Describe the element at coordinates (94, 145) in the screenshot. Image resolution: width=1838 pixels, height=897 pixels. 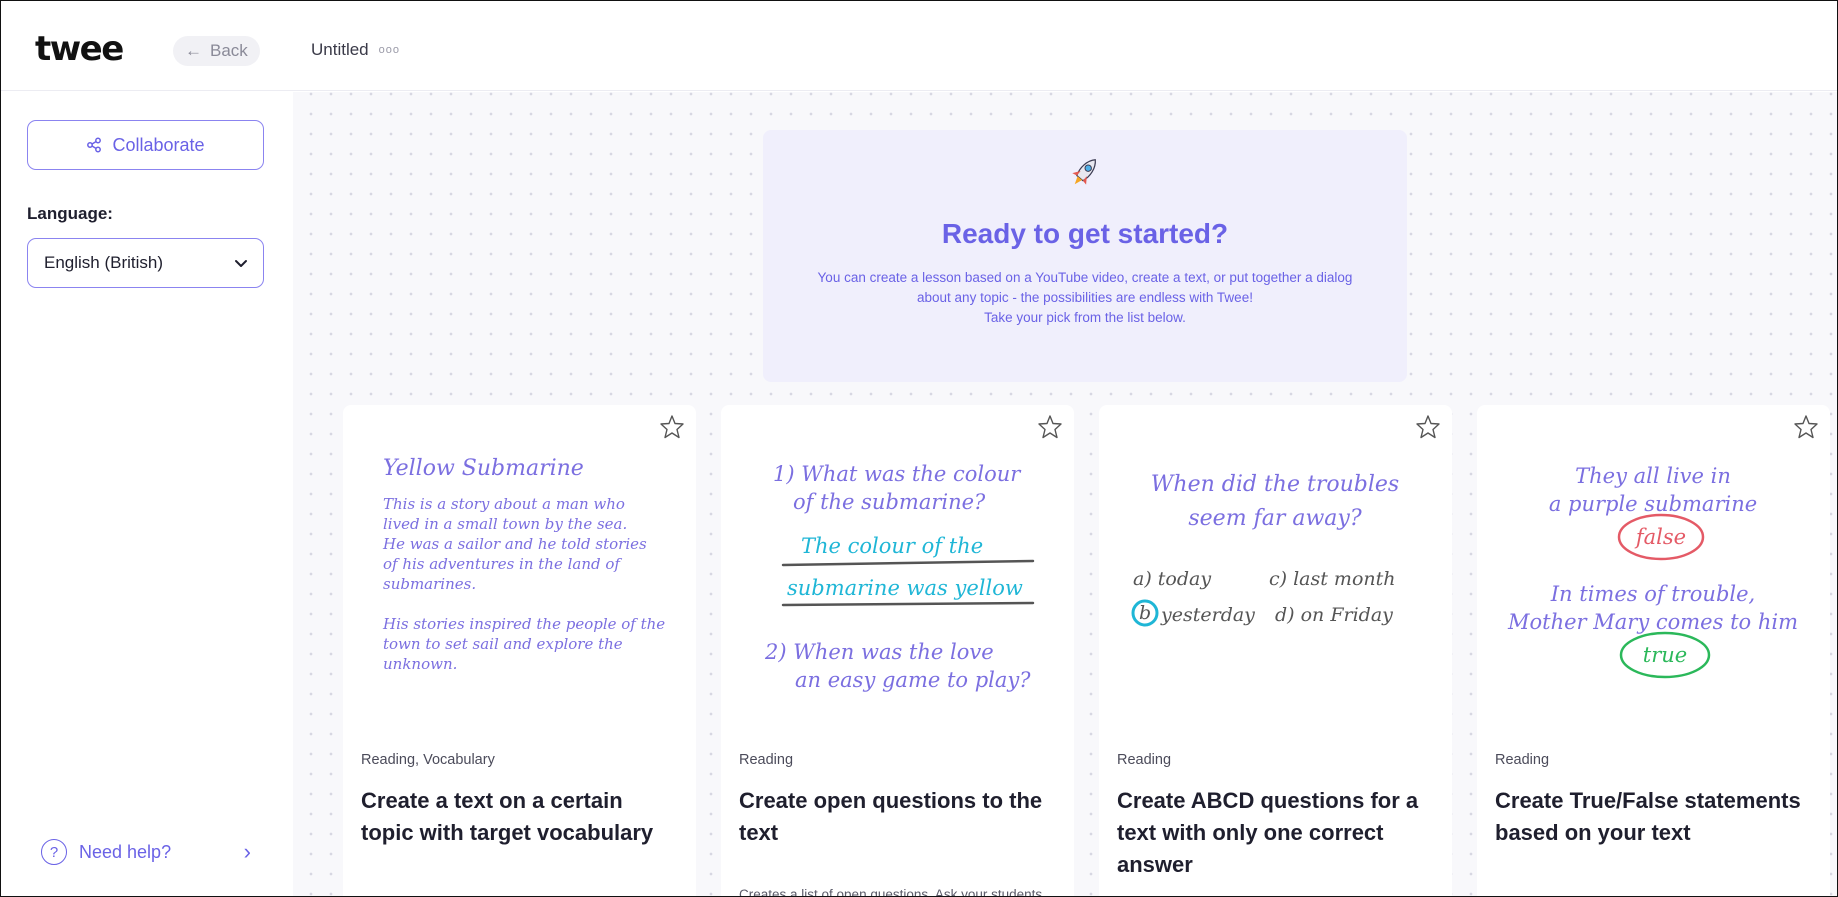
I see `share-nodes-icon` at that location.